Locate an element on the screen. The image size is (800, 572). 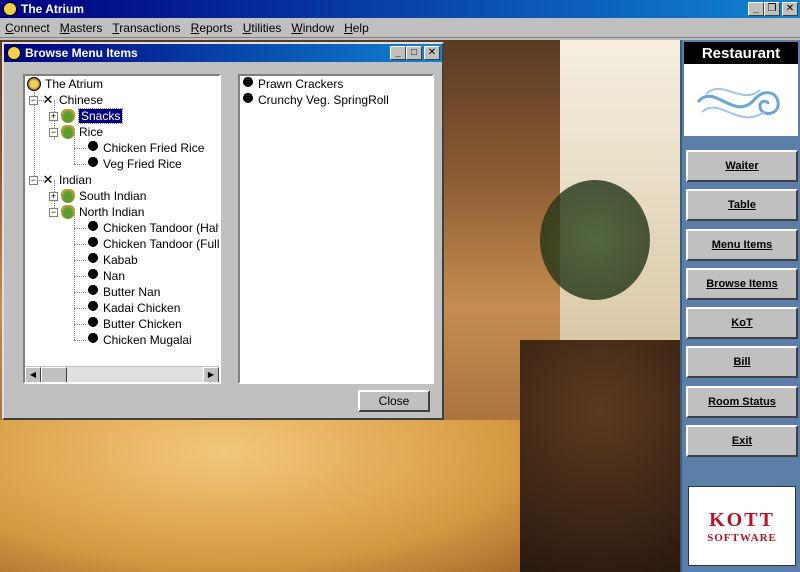
kot-button: KoT is located at coordinates (742, 323).